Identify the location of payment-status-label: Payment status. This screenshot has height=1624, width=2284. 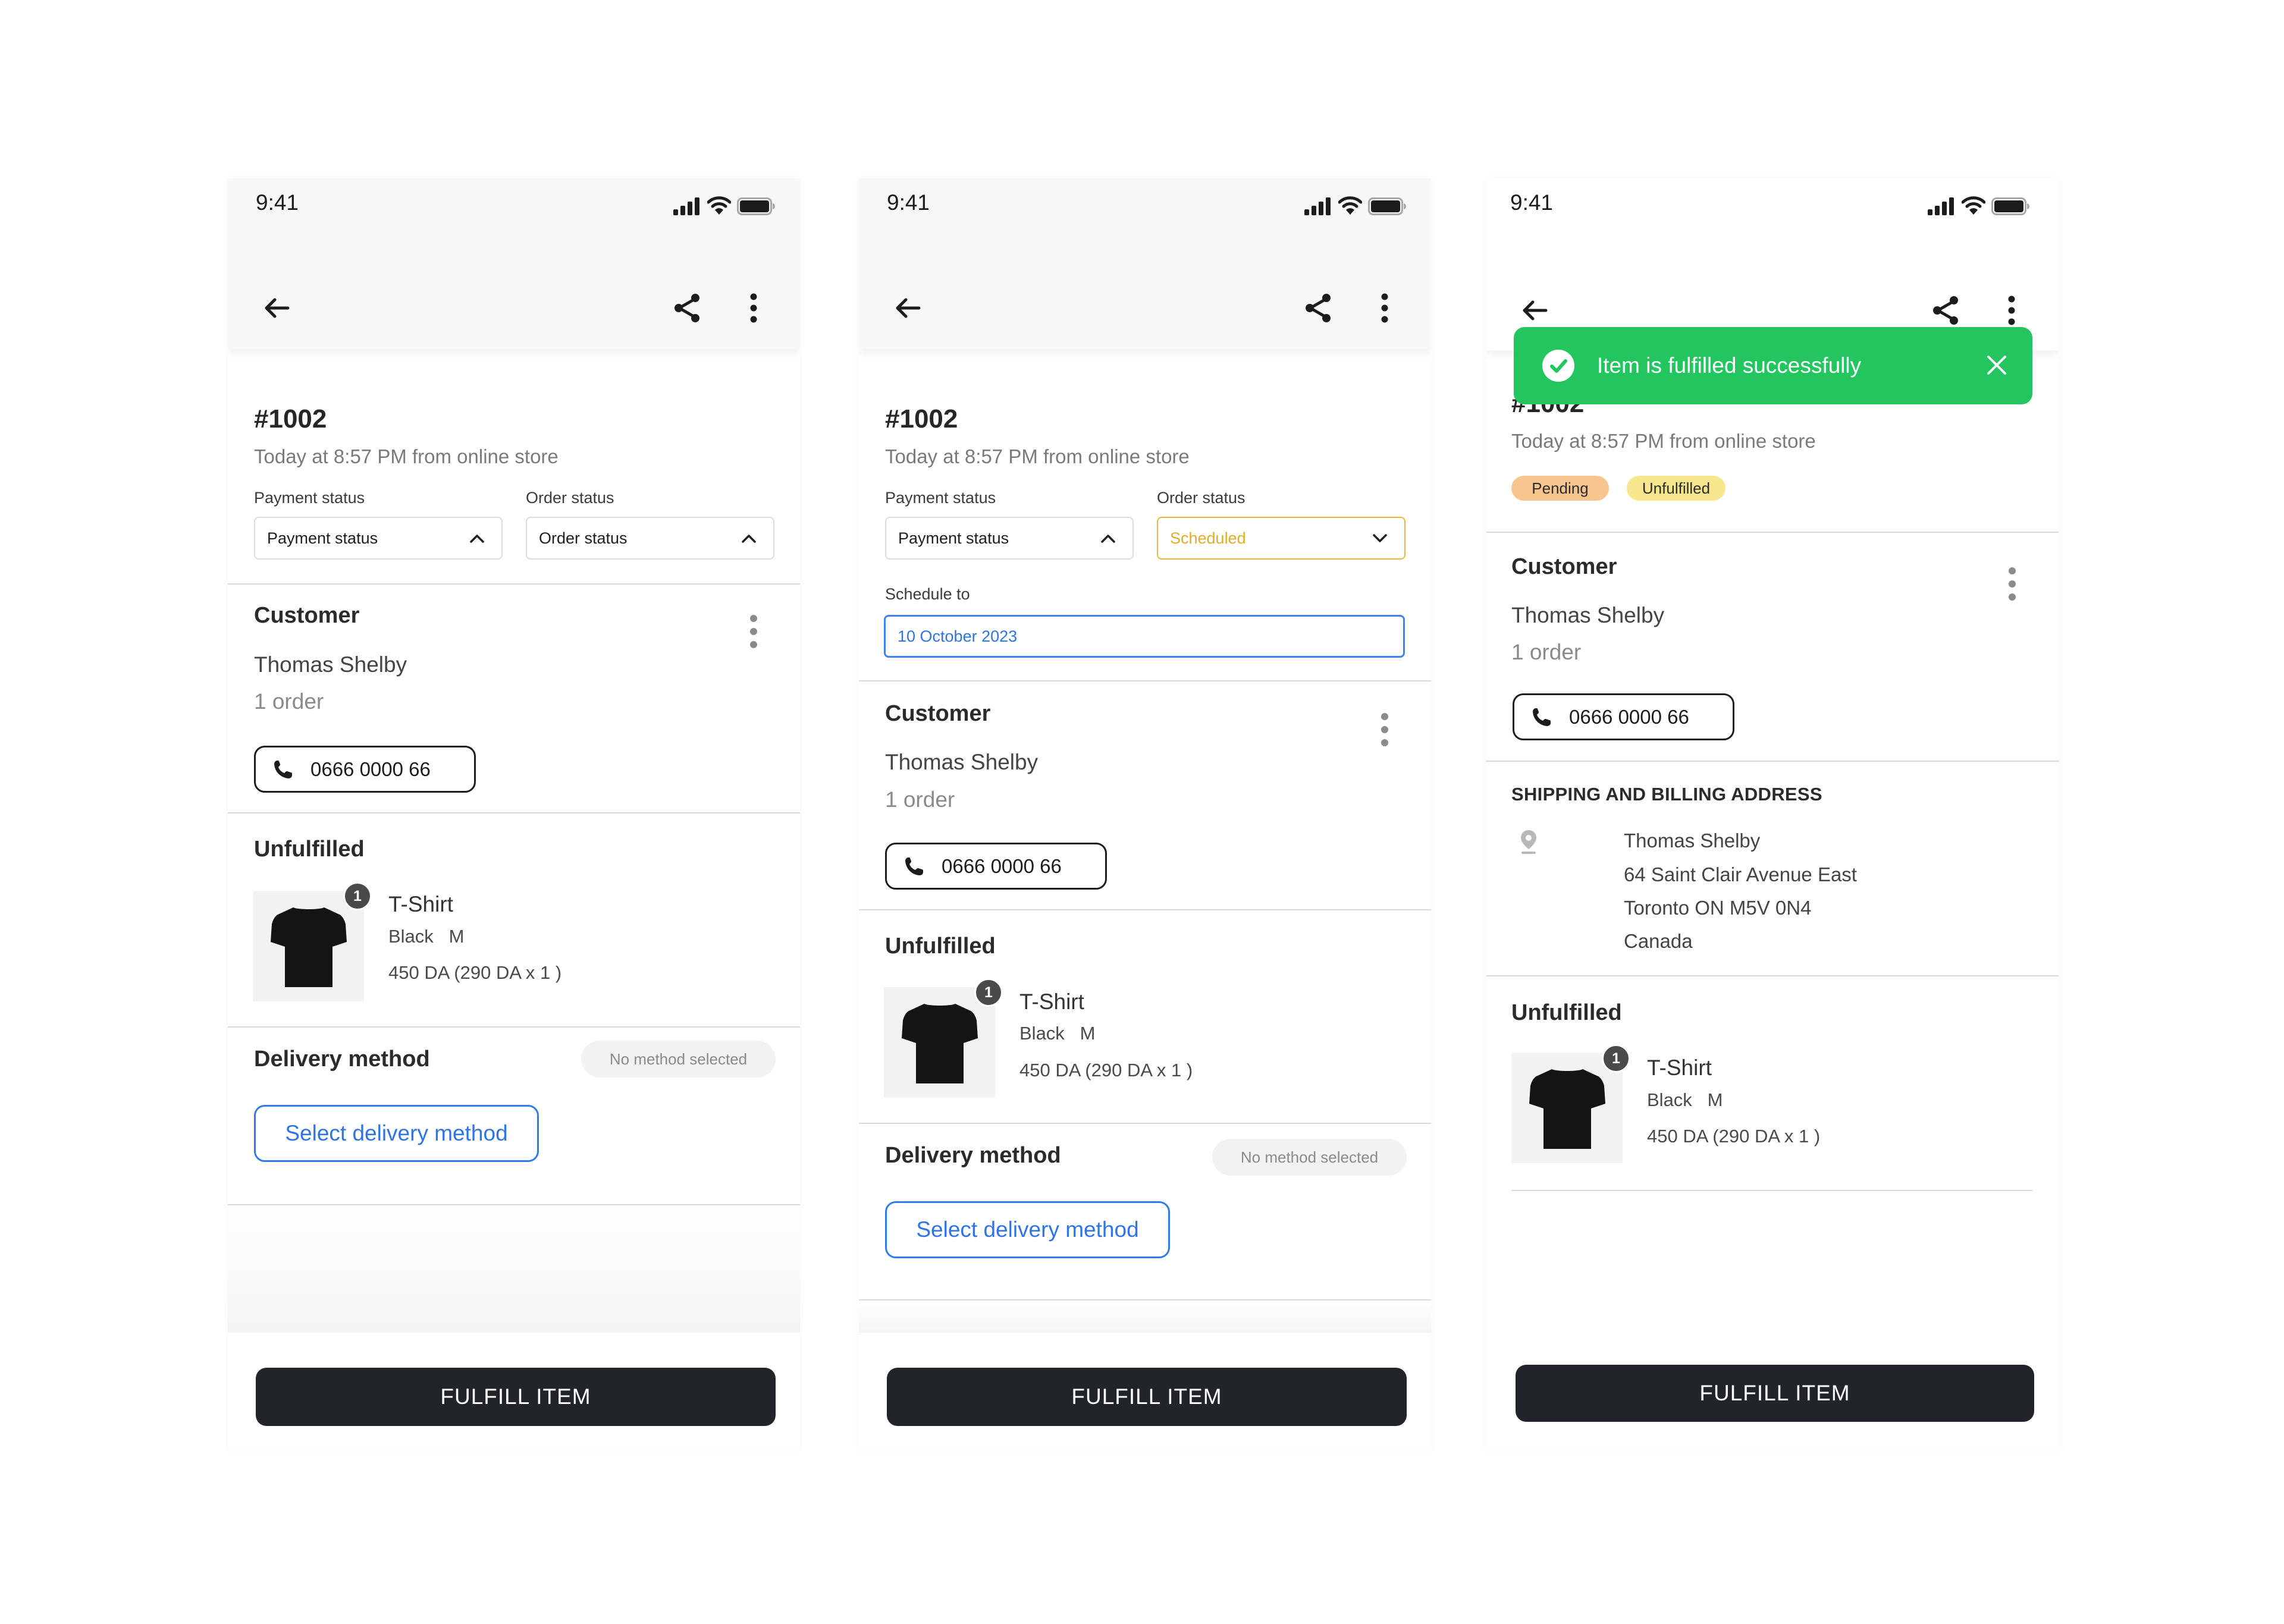
(941, 498).